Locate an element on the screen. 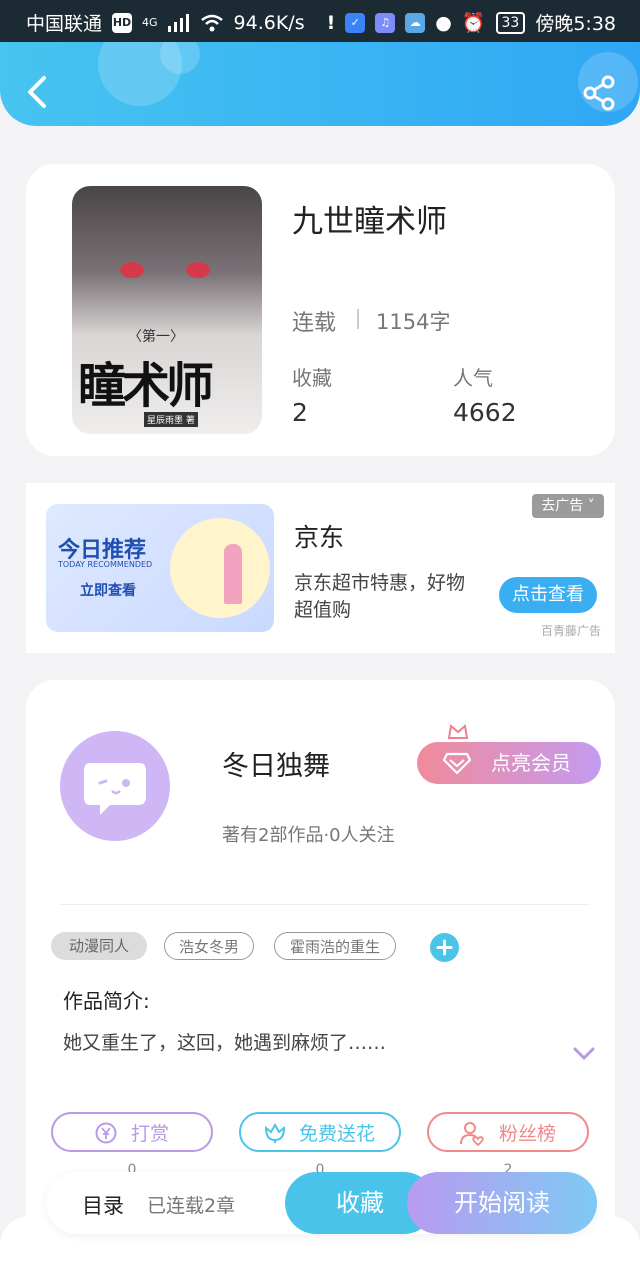 The height and width of the screenshot is (1280, 640). share-icon is located at coordinates (599, 93).